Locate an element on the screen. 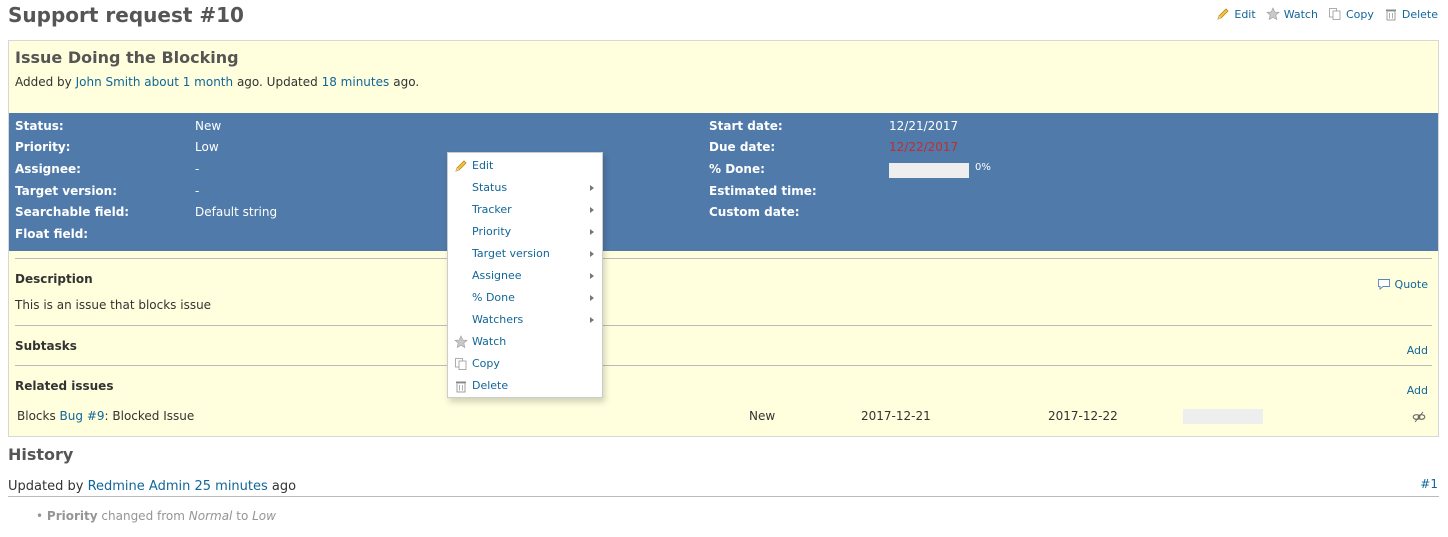 This screenshot has width=1448, height=537. copy-link: Copy is located at coordinates (1351, 14).